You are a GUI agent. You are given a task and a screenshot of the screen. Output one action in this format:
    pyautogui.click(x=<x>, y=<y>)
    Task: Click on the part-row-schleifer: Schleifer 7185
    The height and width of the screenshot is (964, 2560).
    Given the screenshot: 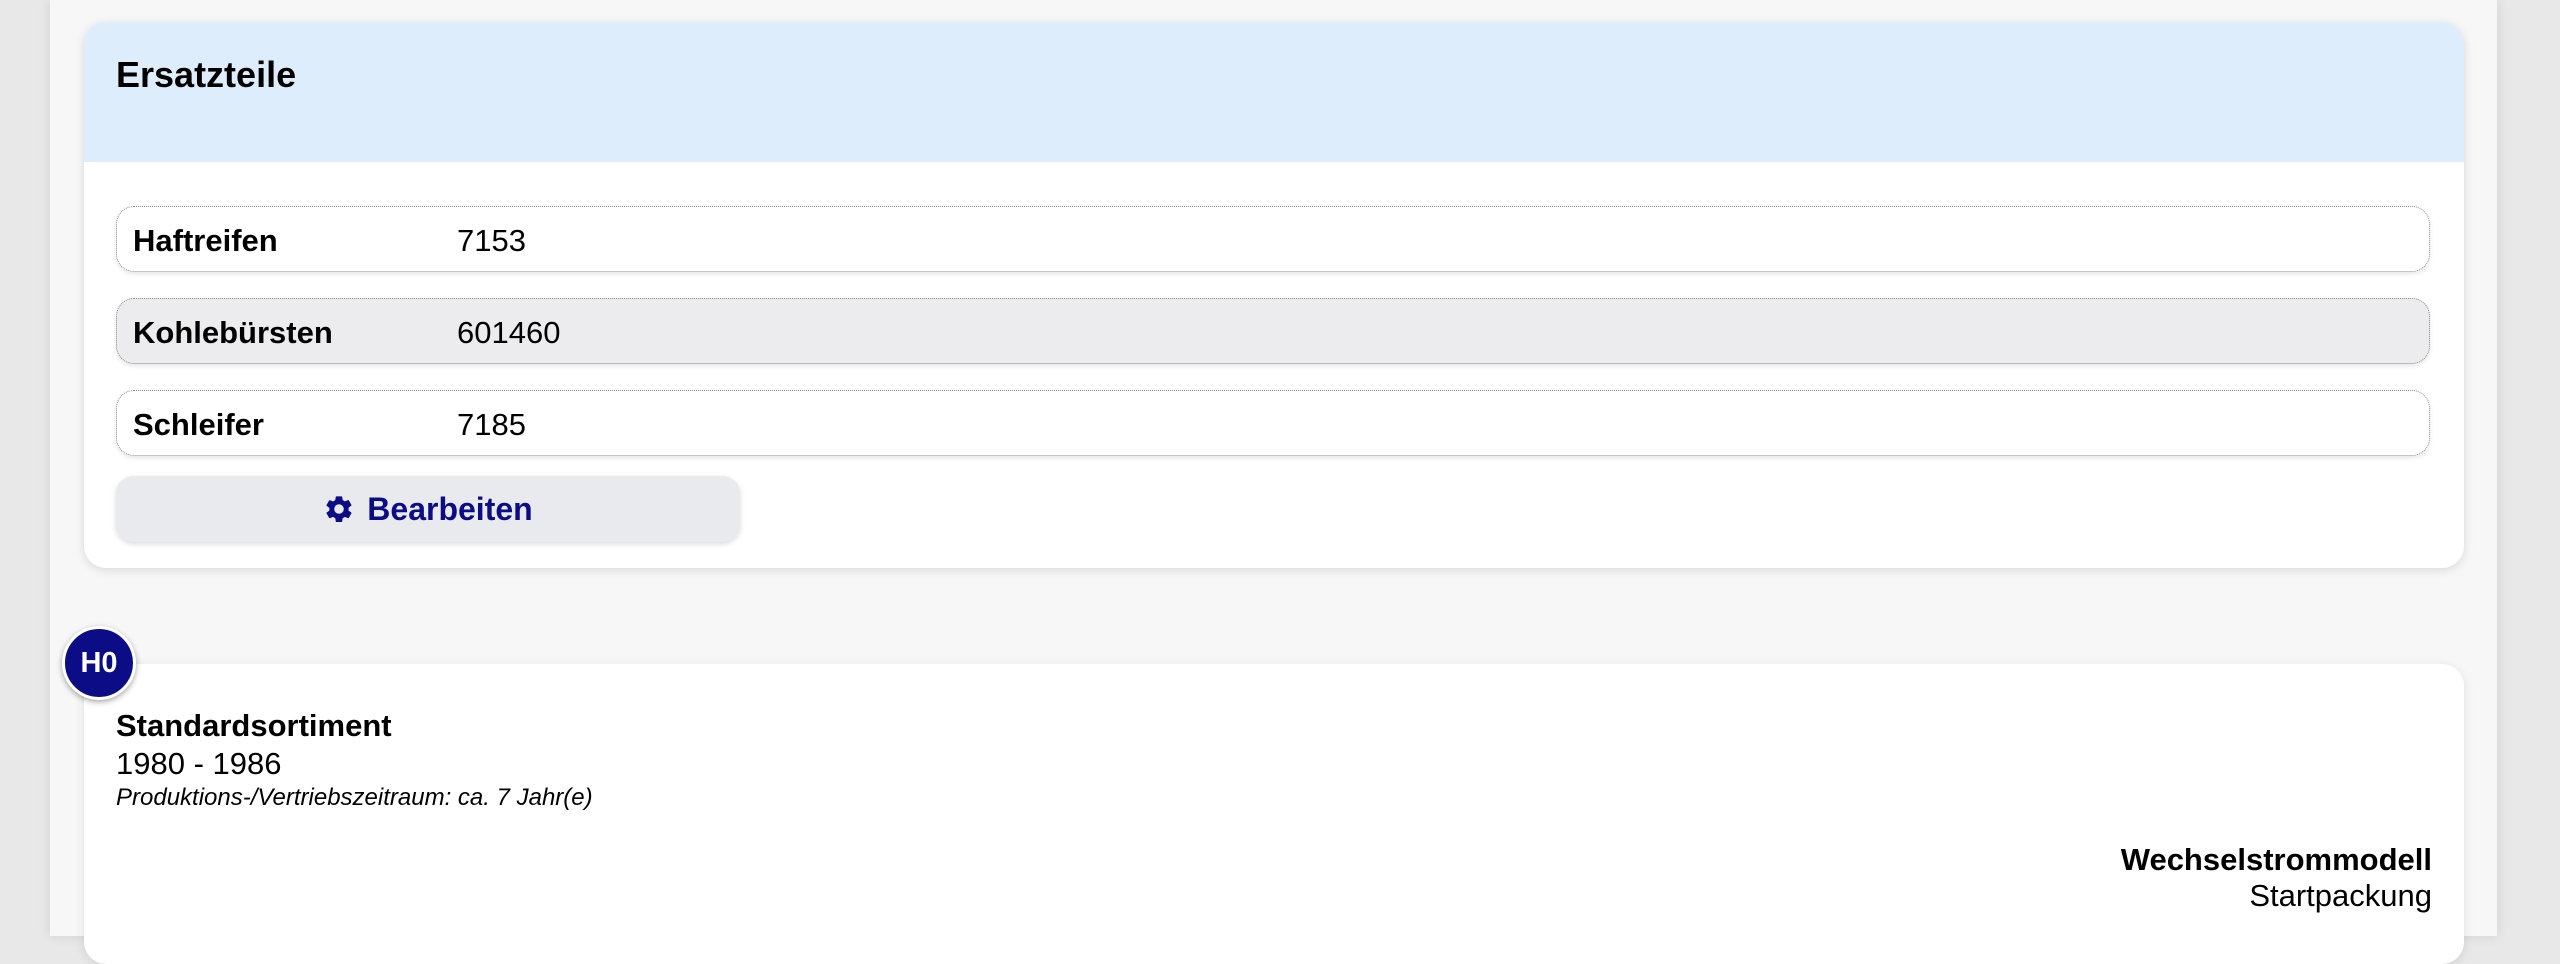 What is the action you would take?
    pyautogui.click(x=1273, y=423)
    